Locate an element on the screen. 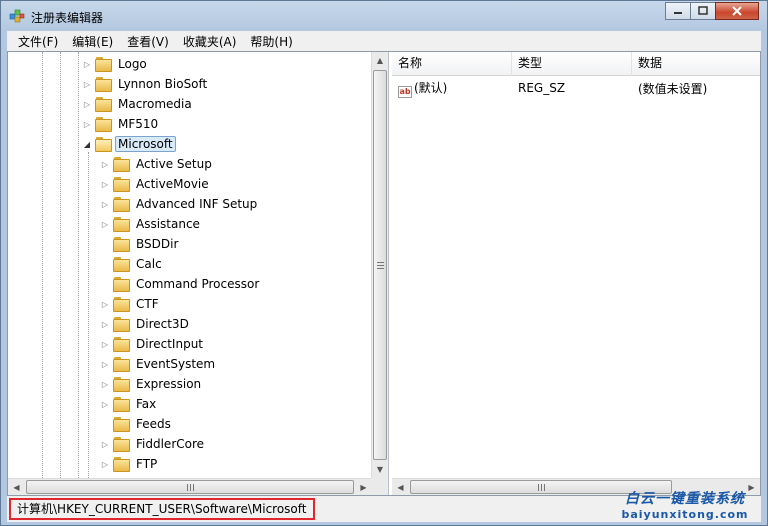  tree-horizontal-scrollbar: ◀ ▶ is located at coordinates (190, 486).